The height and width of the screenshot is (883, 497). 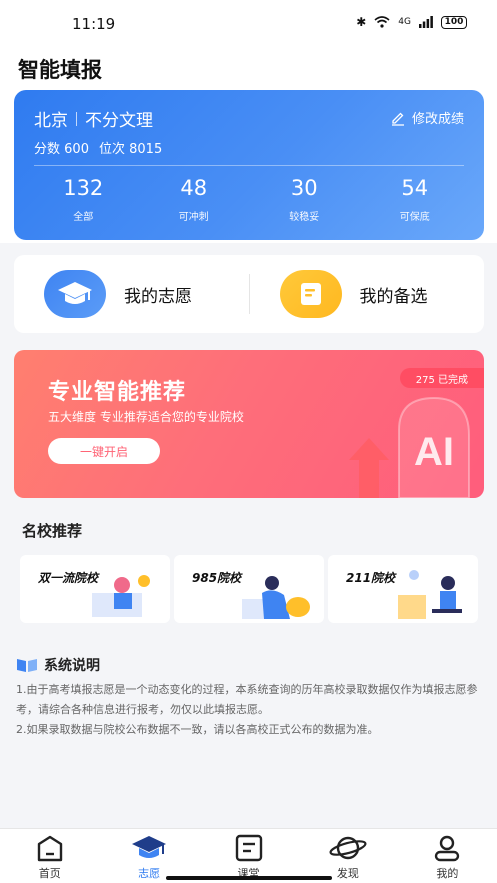 I want to click on status-bar: 11:19 ✱ 4G 100, so click(x=248, y=24).